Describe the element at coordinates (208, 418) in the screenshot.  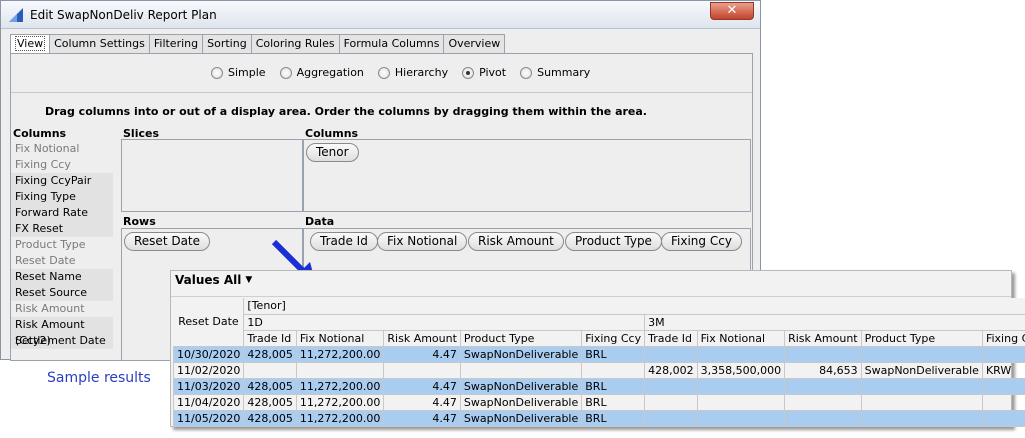
I see `row-date: 11/05/2020` at that location.